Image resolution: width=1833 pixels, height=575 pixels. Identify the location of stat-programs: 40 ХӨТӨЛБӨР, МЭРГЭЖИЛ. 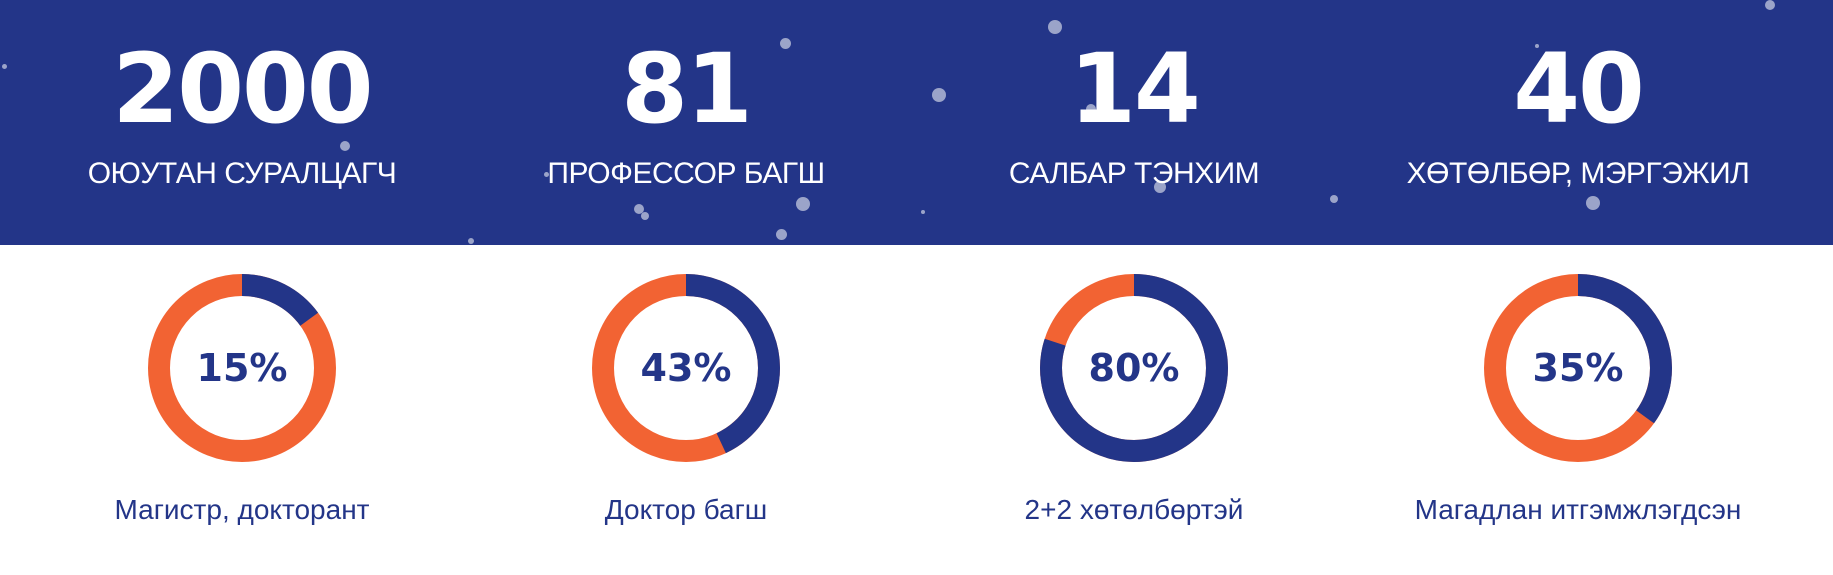
(1578, 111).